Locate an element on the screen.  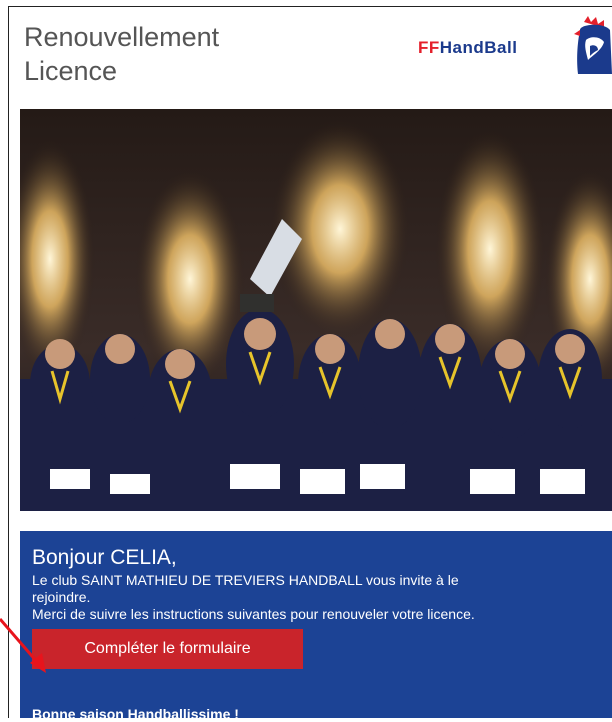
ffhandball-logo-text: FFHandBall is located at coordinates (467, 48).